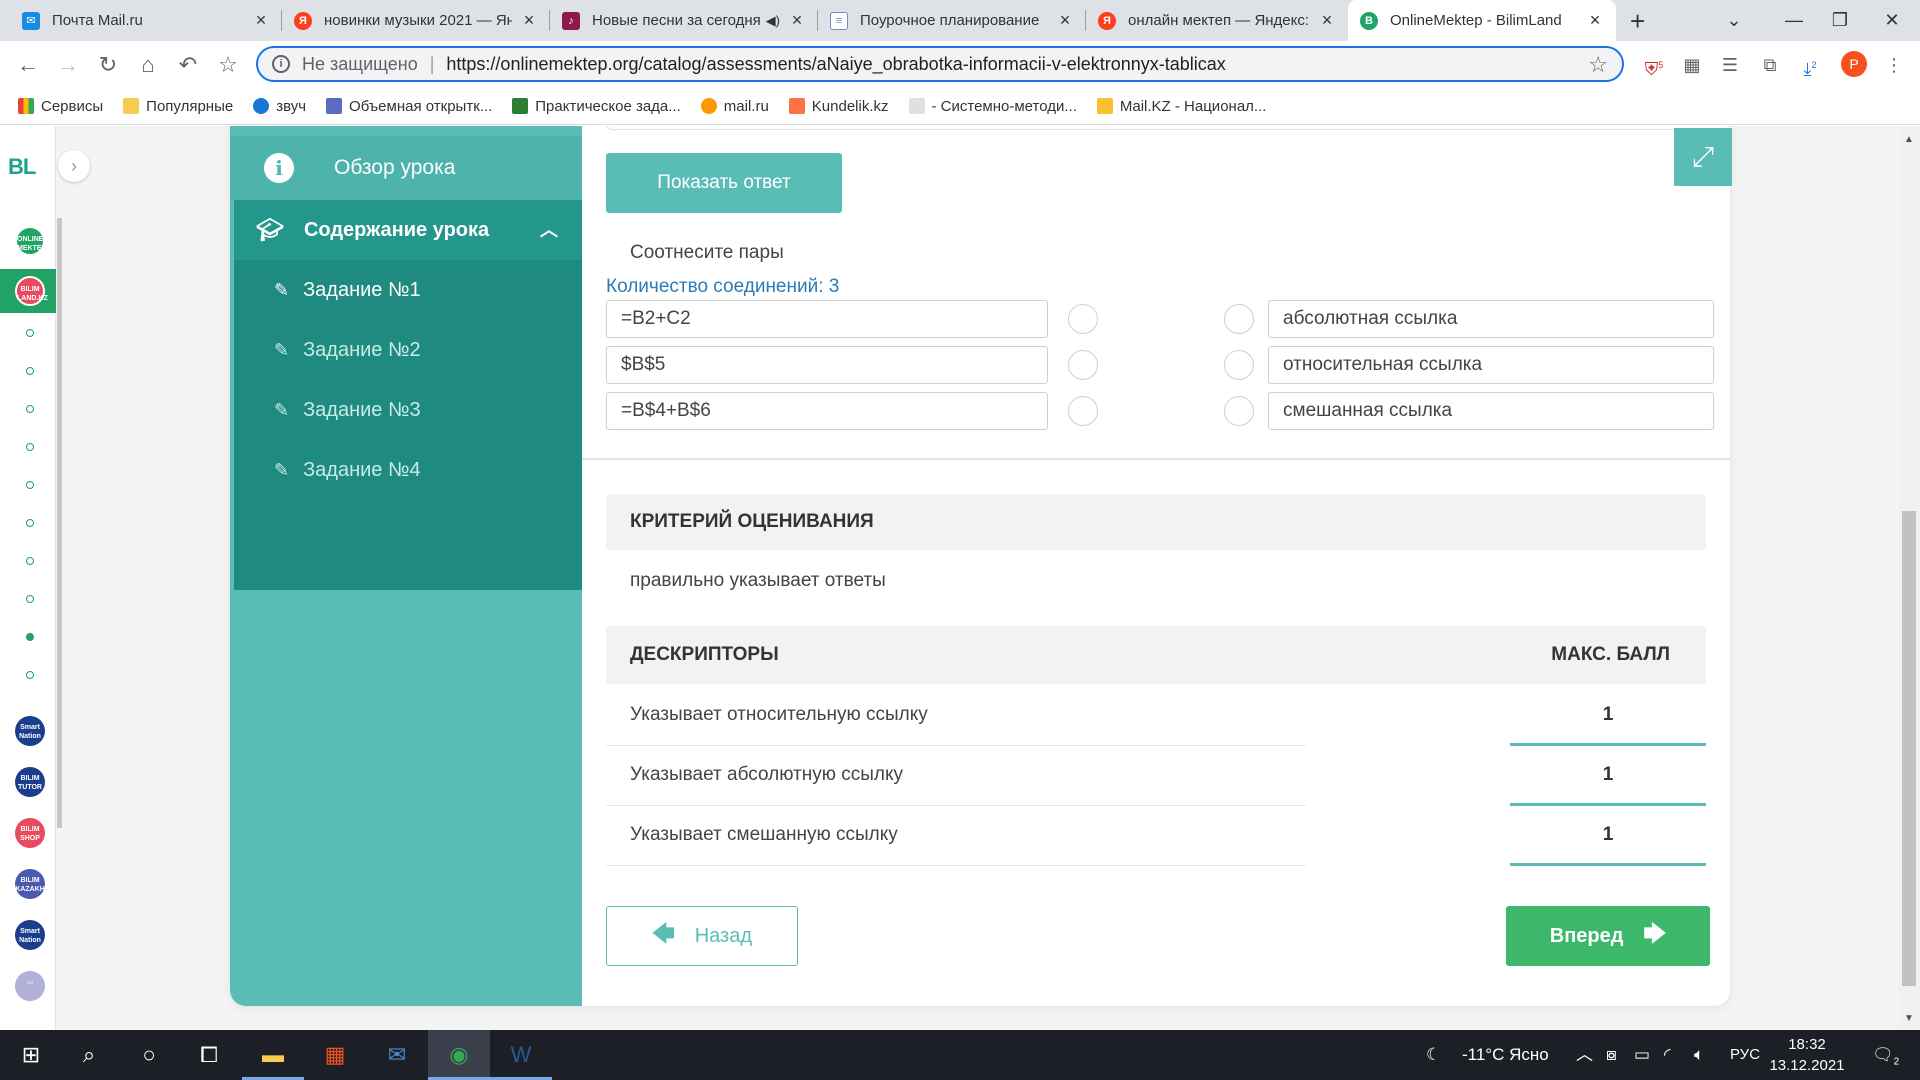  What do you see at coordinates (31, 1055) in the screenshot?
I see `windows-start-icon: ⊞` at bounding box center [31, 1055].